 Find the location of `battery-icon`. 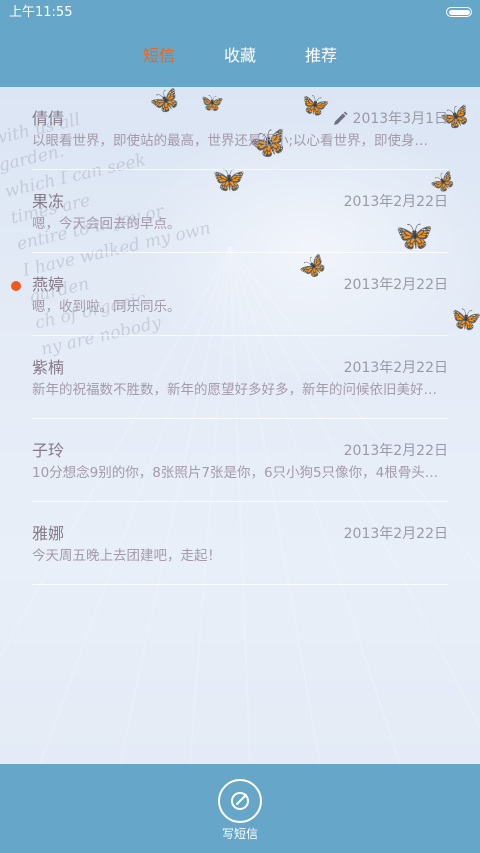

battery-icon is located at coordinates (459, 12).